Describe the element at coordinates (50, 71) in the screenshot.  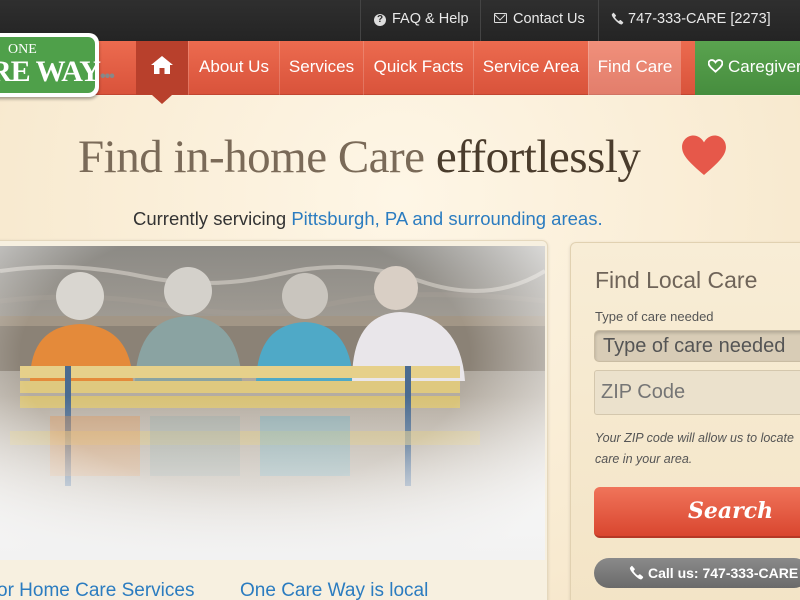
I see `logo-text-main: RE WAY` at that location.